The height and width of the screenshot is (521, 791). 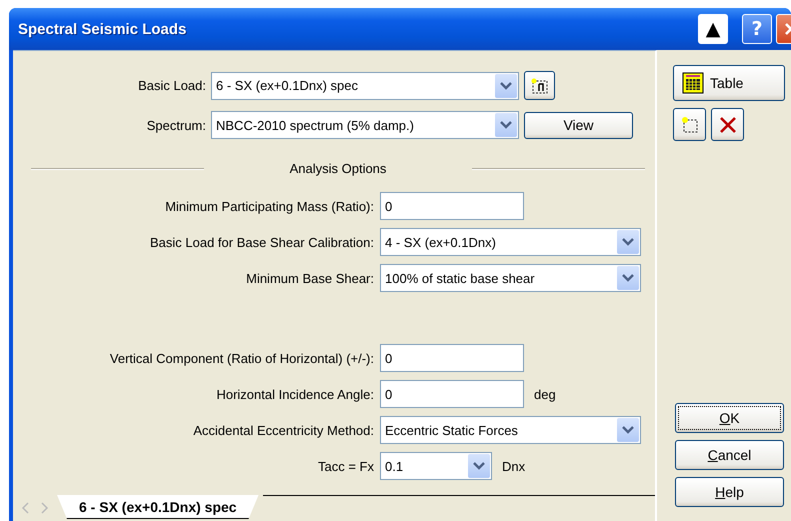 What do you see at coordinates (729, 492) in the screenshot?
I see `dialog-button: Help` at bounding box center [729, 492].